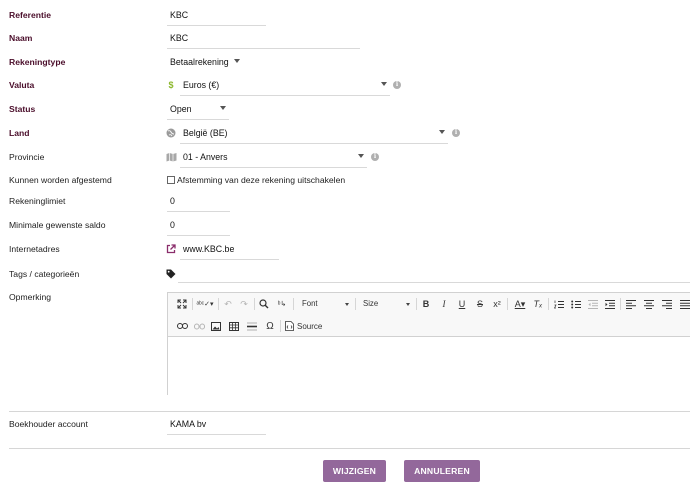  Describe the element at coordinates (48, 424) in the screenshot. I see `label-boekhouder: Boekhouder account` at that location.